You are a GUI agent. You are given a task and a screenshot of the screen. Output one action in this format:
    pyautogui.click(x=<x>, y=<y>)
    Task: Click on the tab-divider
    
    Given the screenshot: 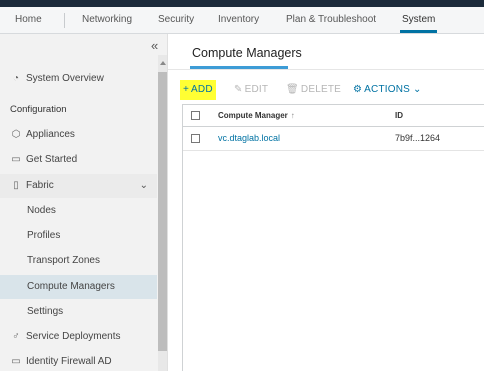 What is the action you would take?
    pyautogui.click(x=64, y=20)
    